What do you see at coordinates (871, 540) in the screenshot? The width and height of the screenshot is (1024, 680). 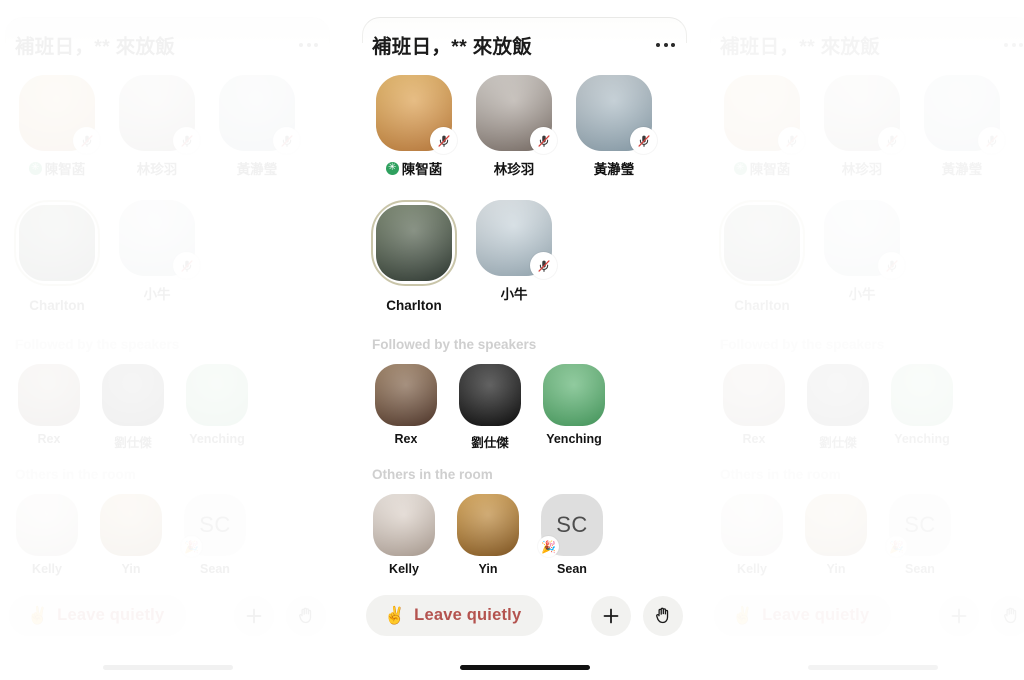 I see `others-grid-right: KellyYinSC🎉Sean🎉Walter` at bounding box center [871, 540].